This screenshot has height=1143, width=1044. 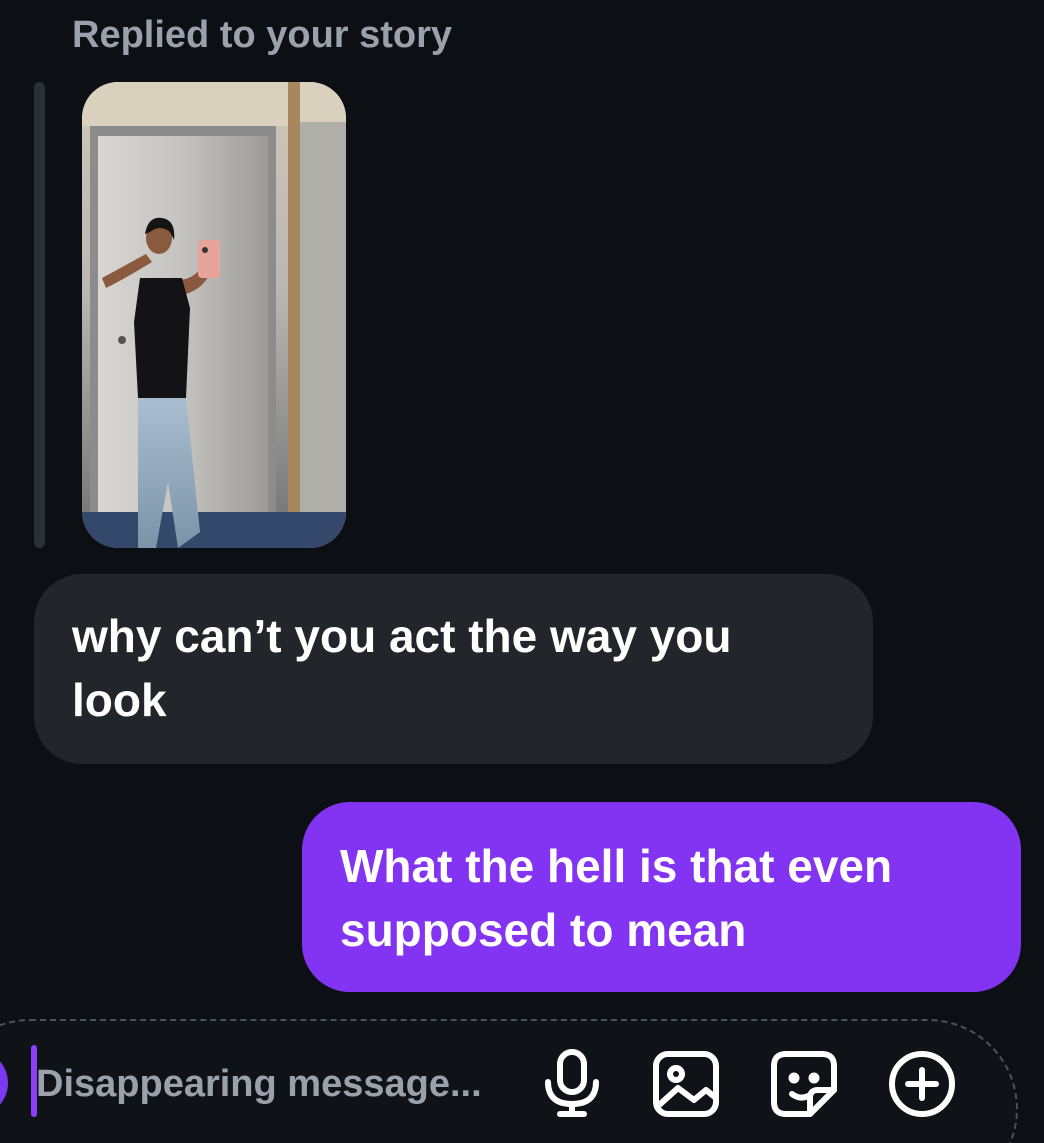 I want to click on incoming-message-bubble: why can’t you act the way you look, so click(x=453, y=669).